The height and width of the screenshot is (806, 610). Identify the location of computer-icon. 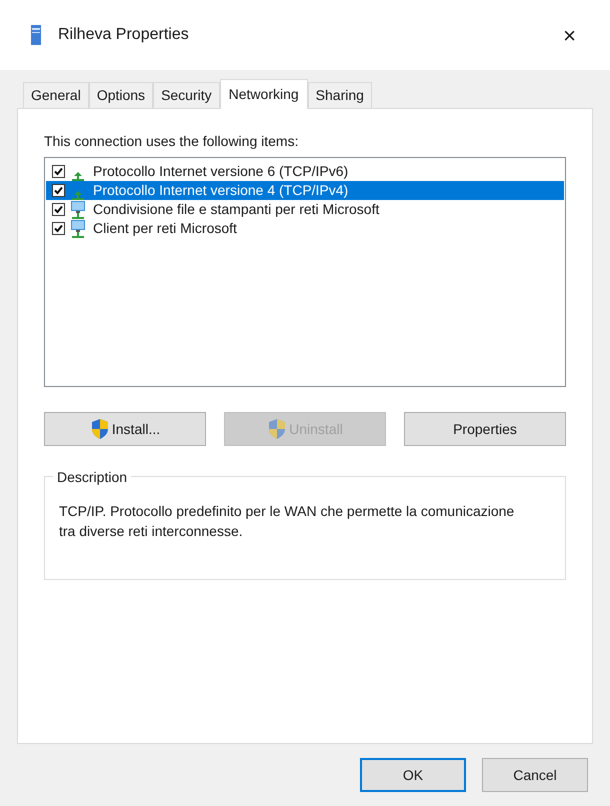
(36, 35).